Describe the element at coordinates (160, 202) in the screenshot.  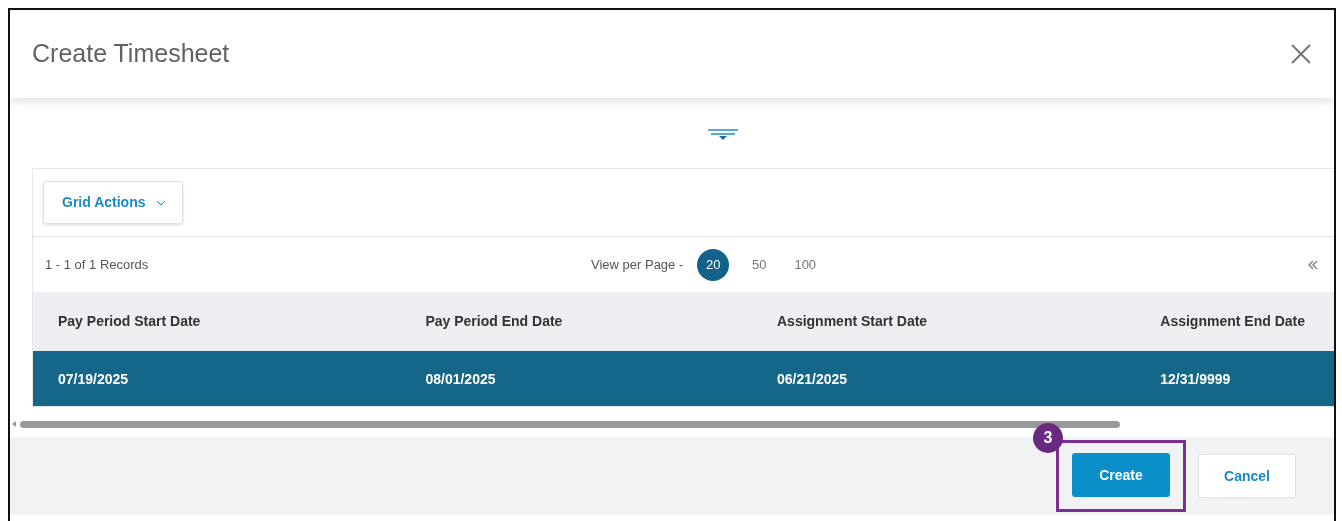
I see `chevron-down-icon` at that location.